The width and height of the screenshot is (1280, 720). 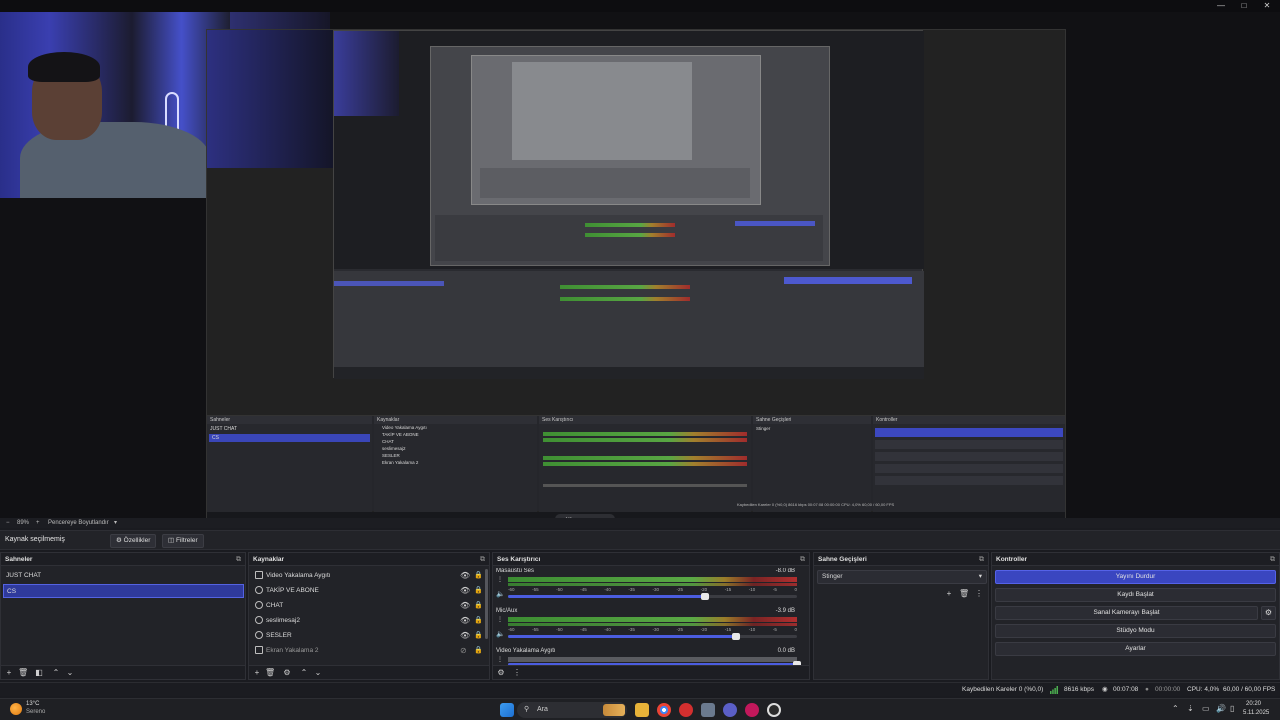 I want to click on properties-button: ⚙ Özellikler, so click(x=133, y=541).